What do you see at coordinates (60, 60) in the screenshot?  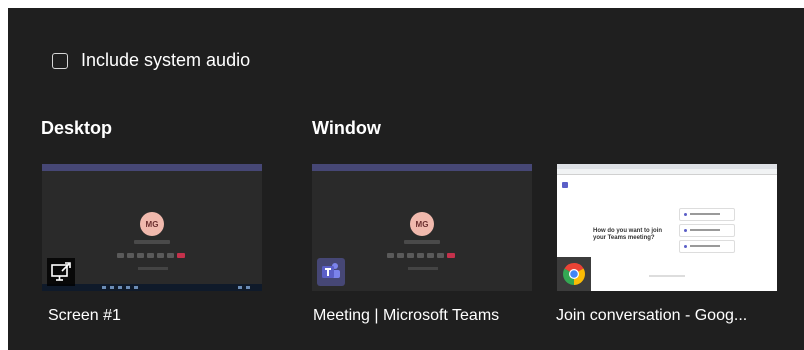 I see `include-system-audio-checkbox` at bounding box center [60, 60].